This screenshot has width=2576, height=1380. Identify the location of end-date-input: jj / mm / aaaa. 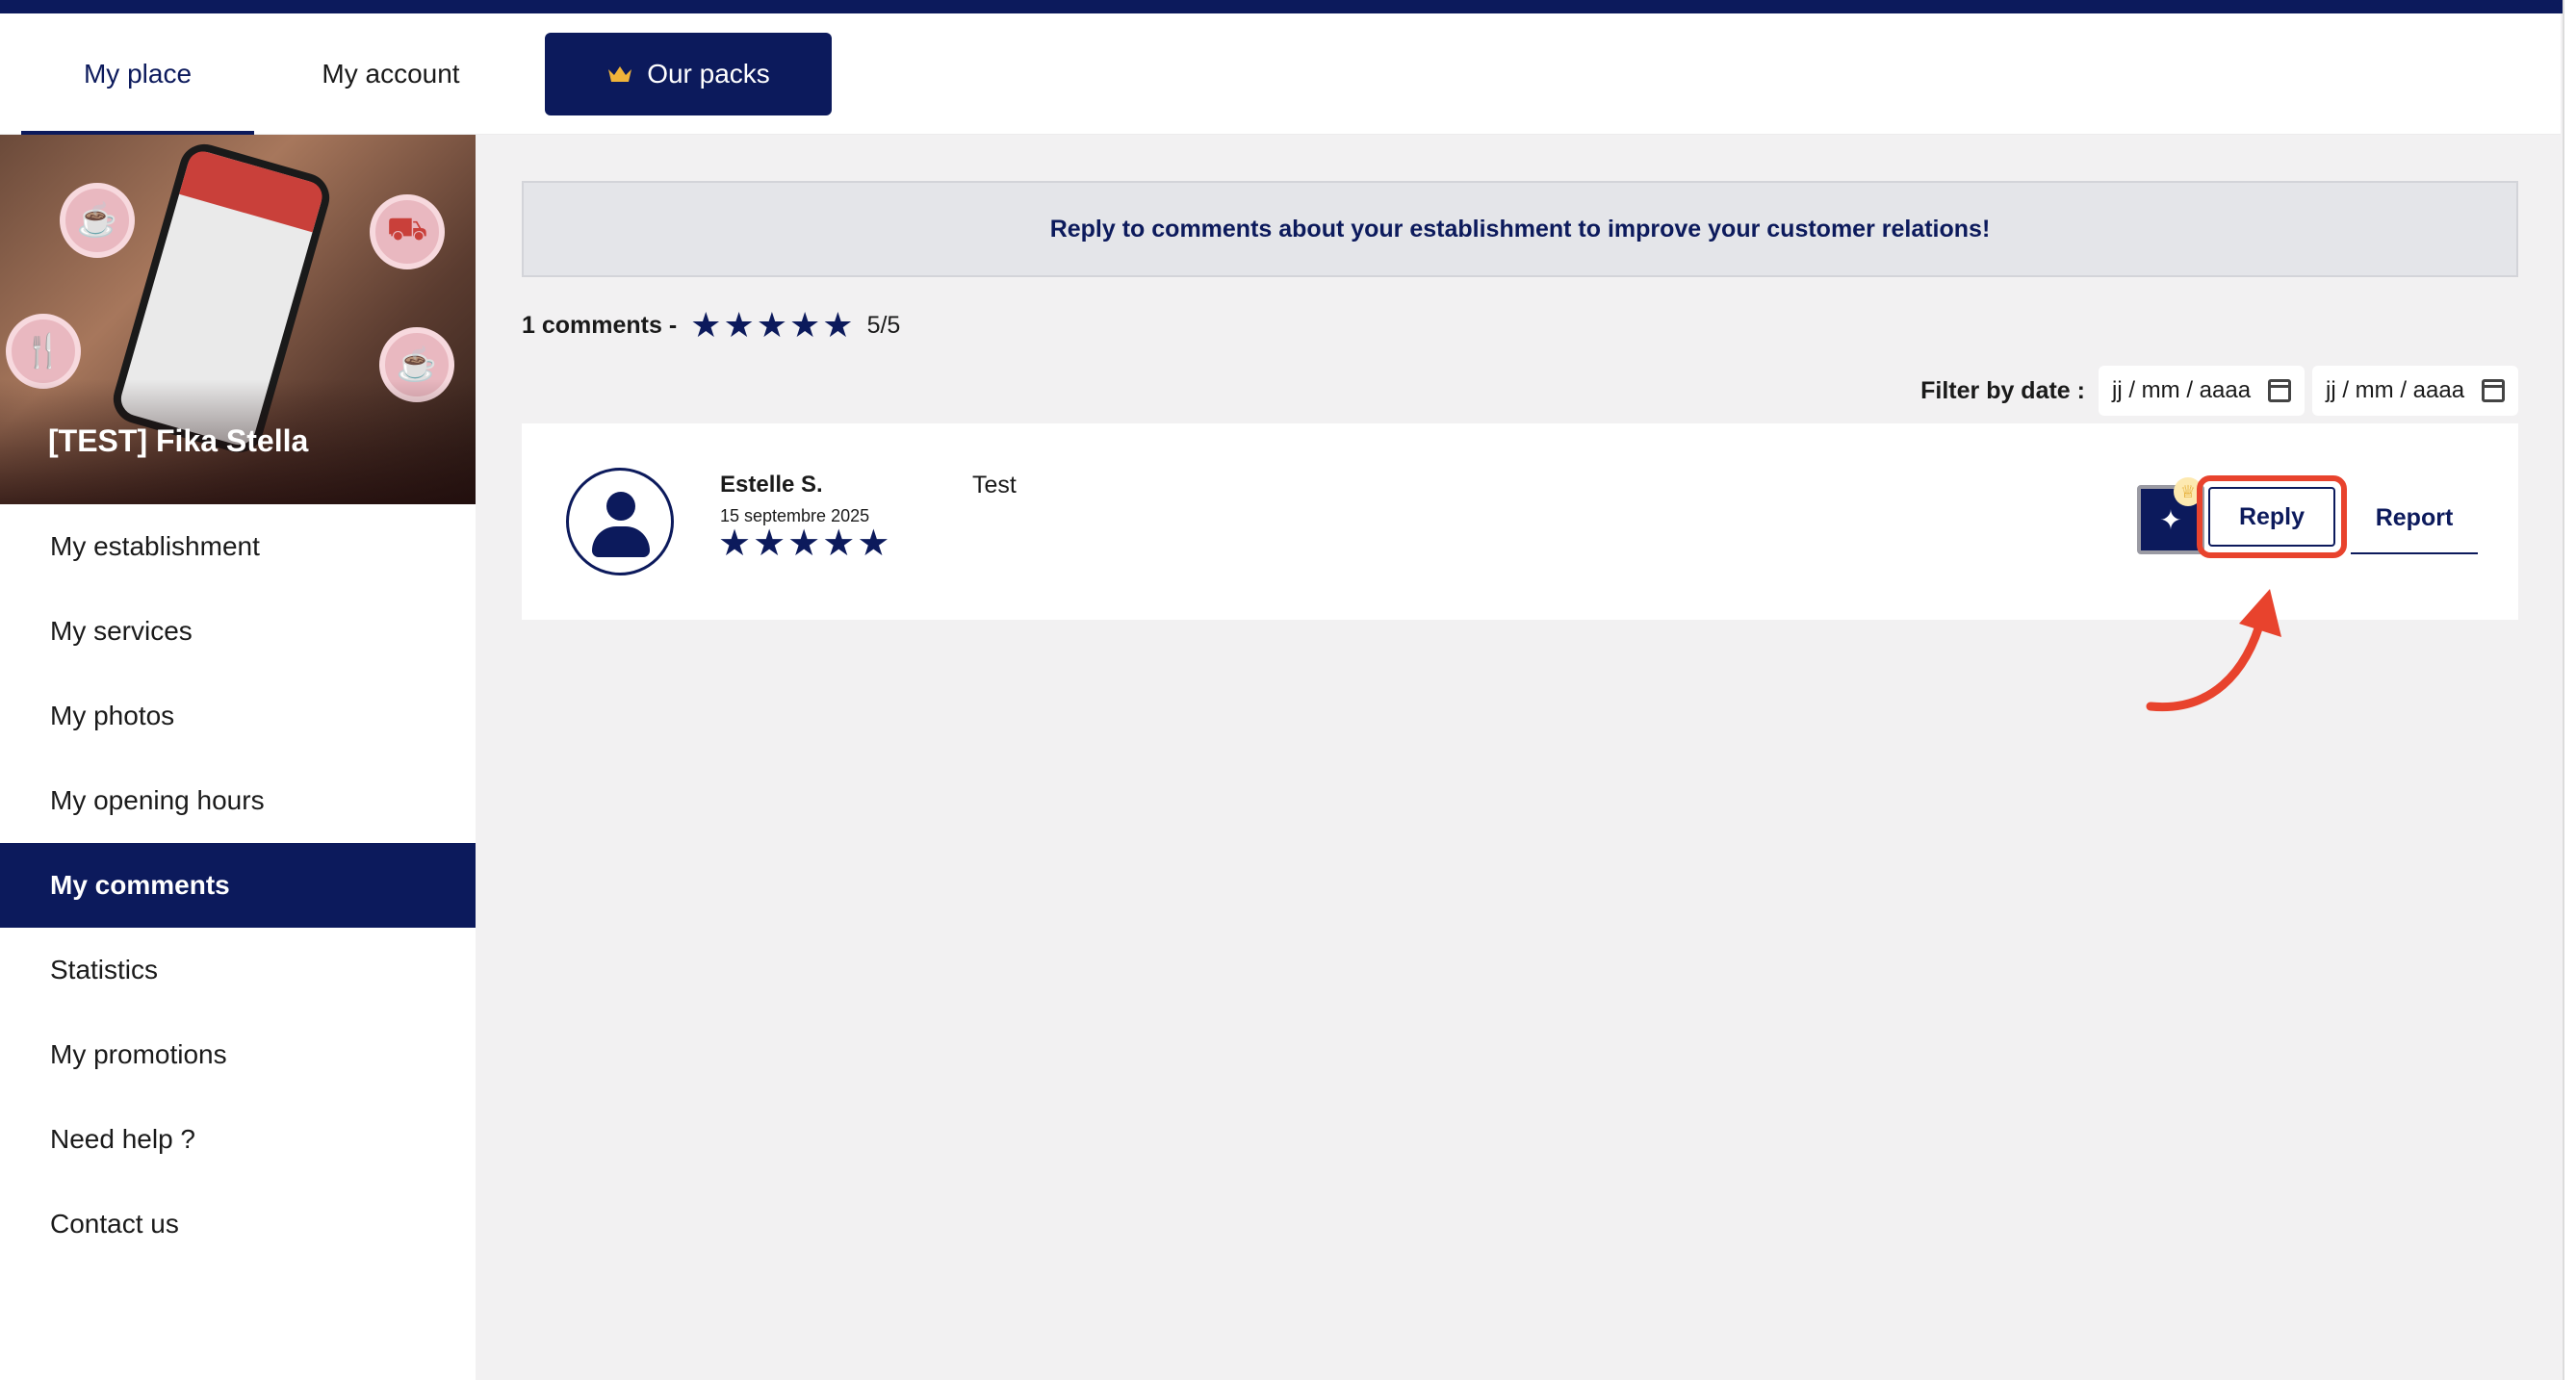
(2415, 391).